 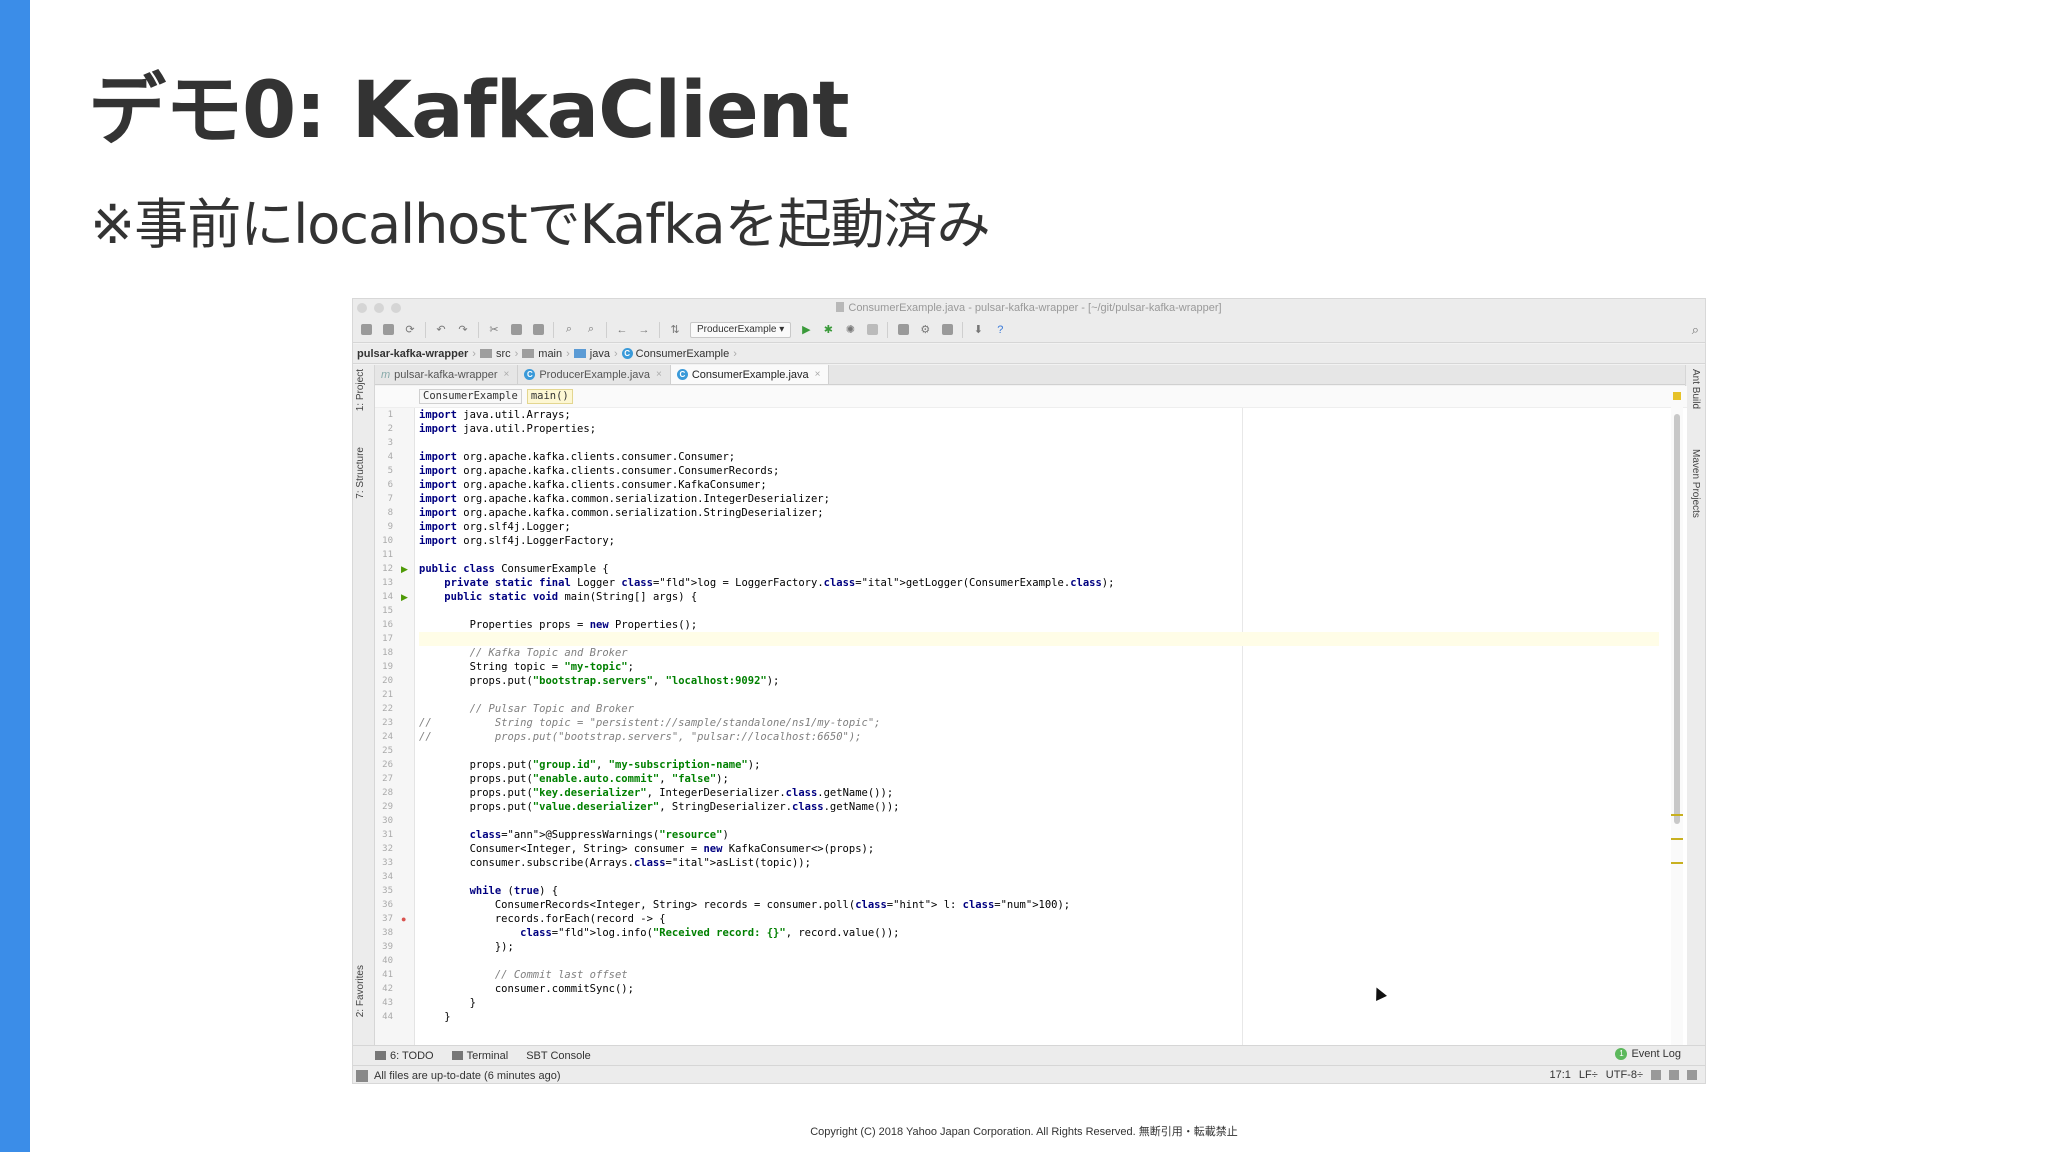 I want to click on breadcrumb-java: java, so click(x=591, y=354).